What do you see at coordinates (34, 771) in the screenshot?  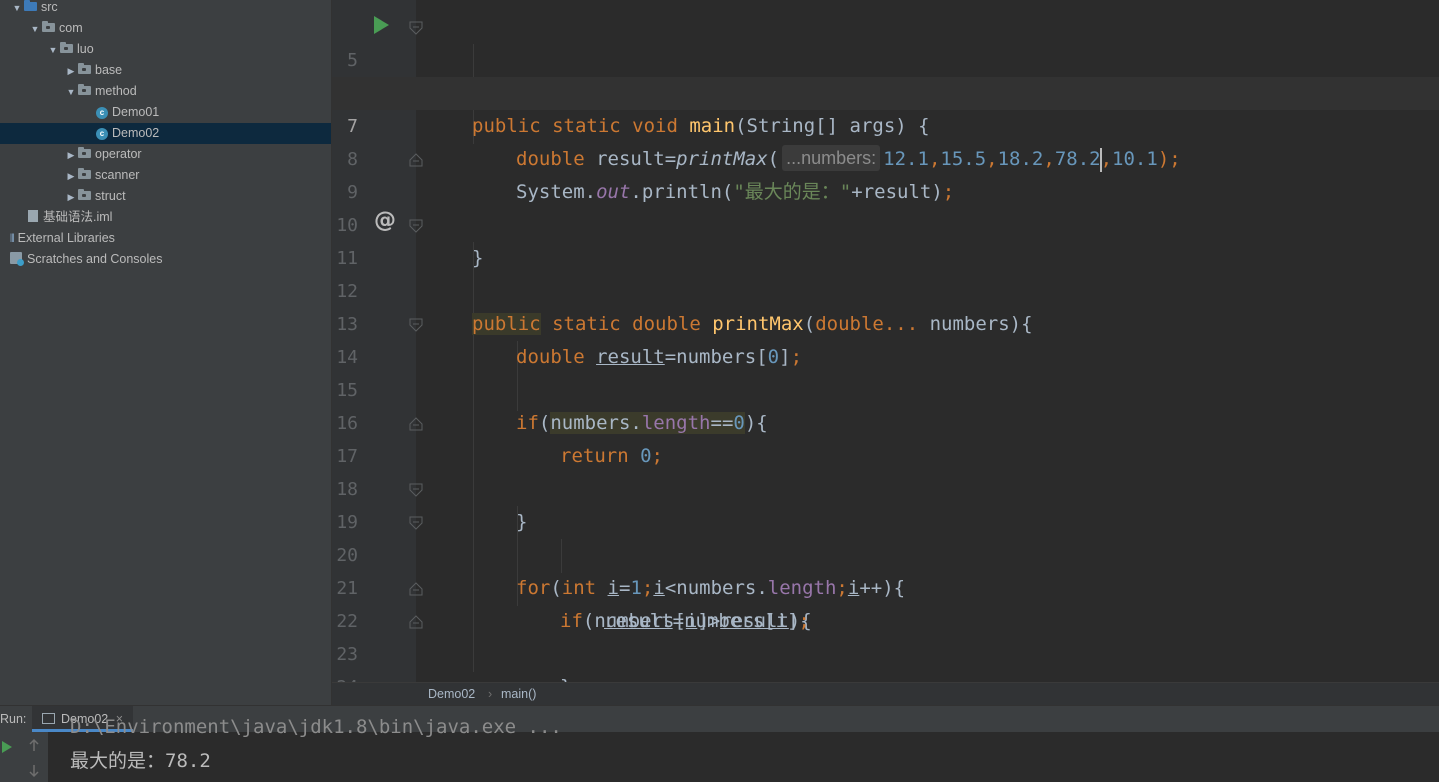 I see `arrow-down-icon` at bounding box center [34, 771].